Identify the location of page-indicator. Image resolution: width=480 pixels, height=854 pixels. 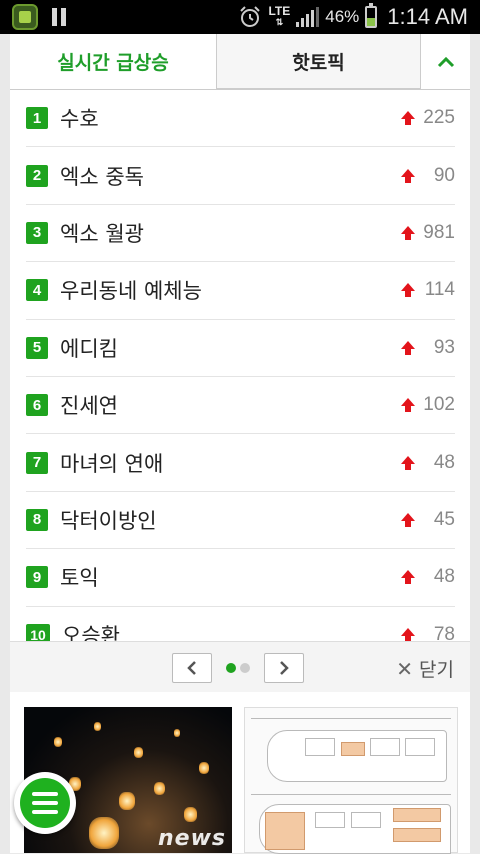
(238, 668).